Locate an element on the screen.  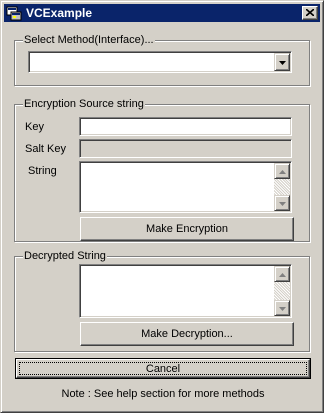
cancel-label: Cancel is located at coordinates (163, 368).